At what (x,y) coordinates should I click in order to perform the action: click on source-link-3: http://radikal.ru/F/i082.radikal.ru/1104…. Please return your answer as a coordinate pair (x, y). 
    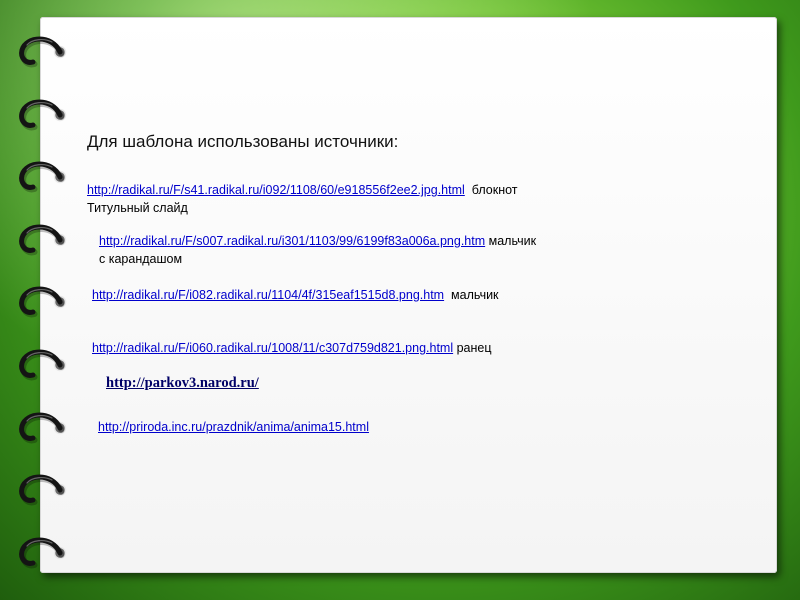
    Looking at the image, I should click on (268, 295).